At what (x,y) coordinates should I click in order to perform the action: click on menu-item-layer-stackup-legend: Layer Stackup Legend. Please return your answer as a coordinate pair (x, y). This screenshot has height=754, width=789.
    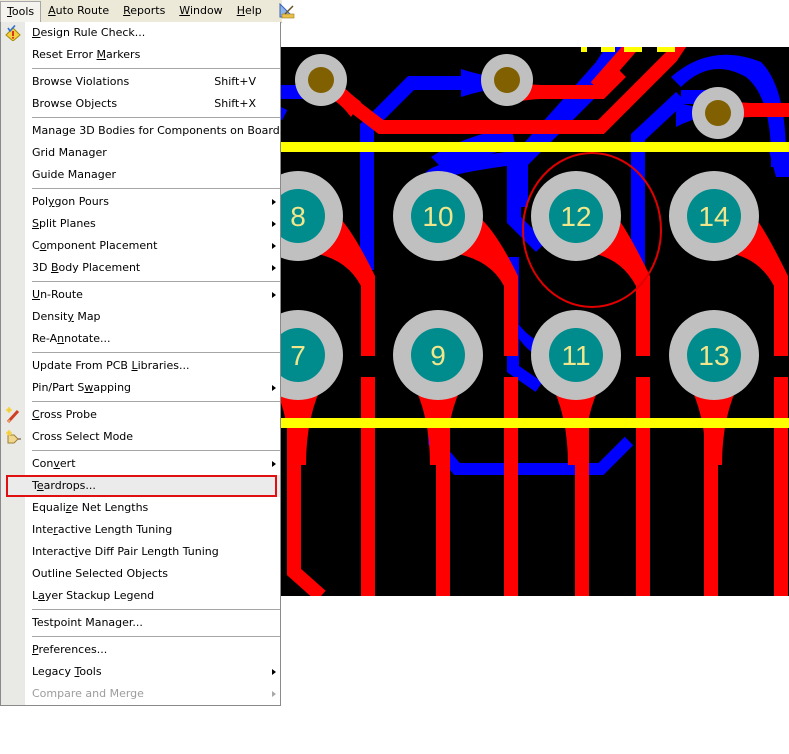
    Looking at the image, I should click on (140, 596).